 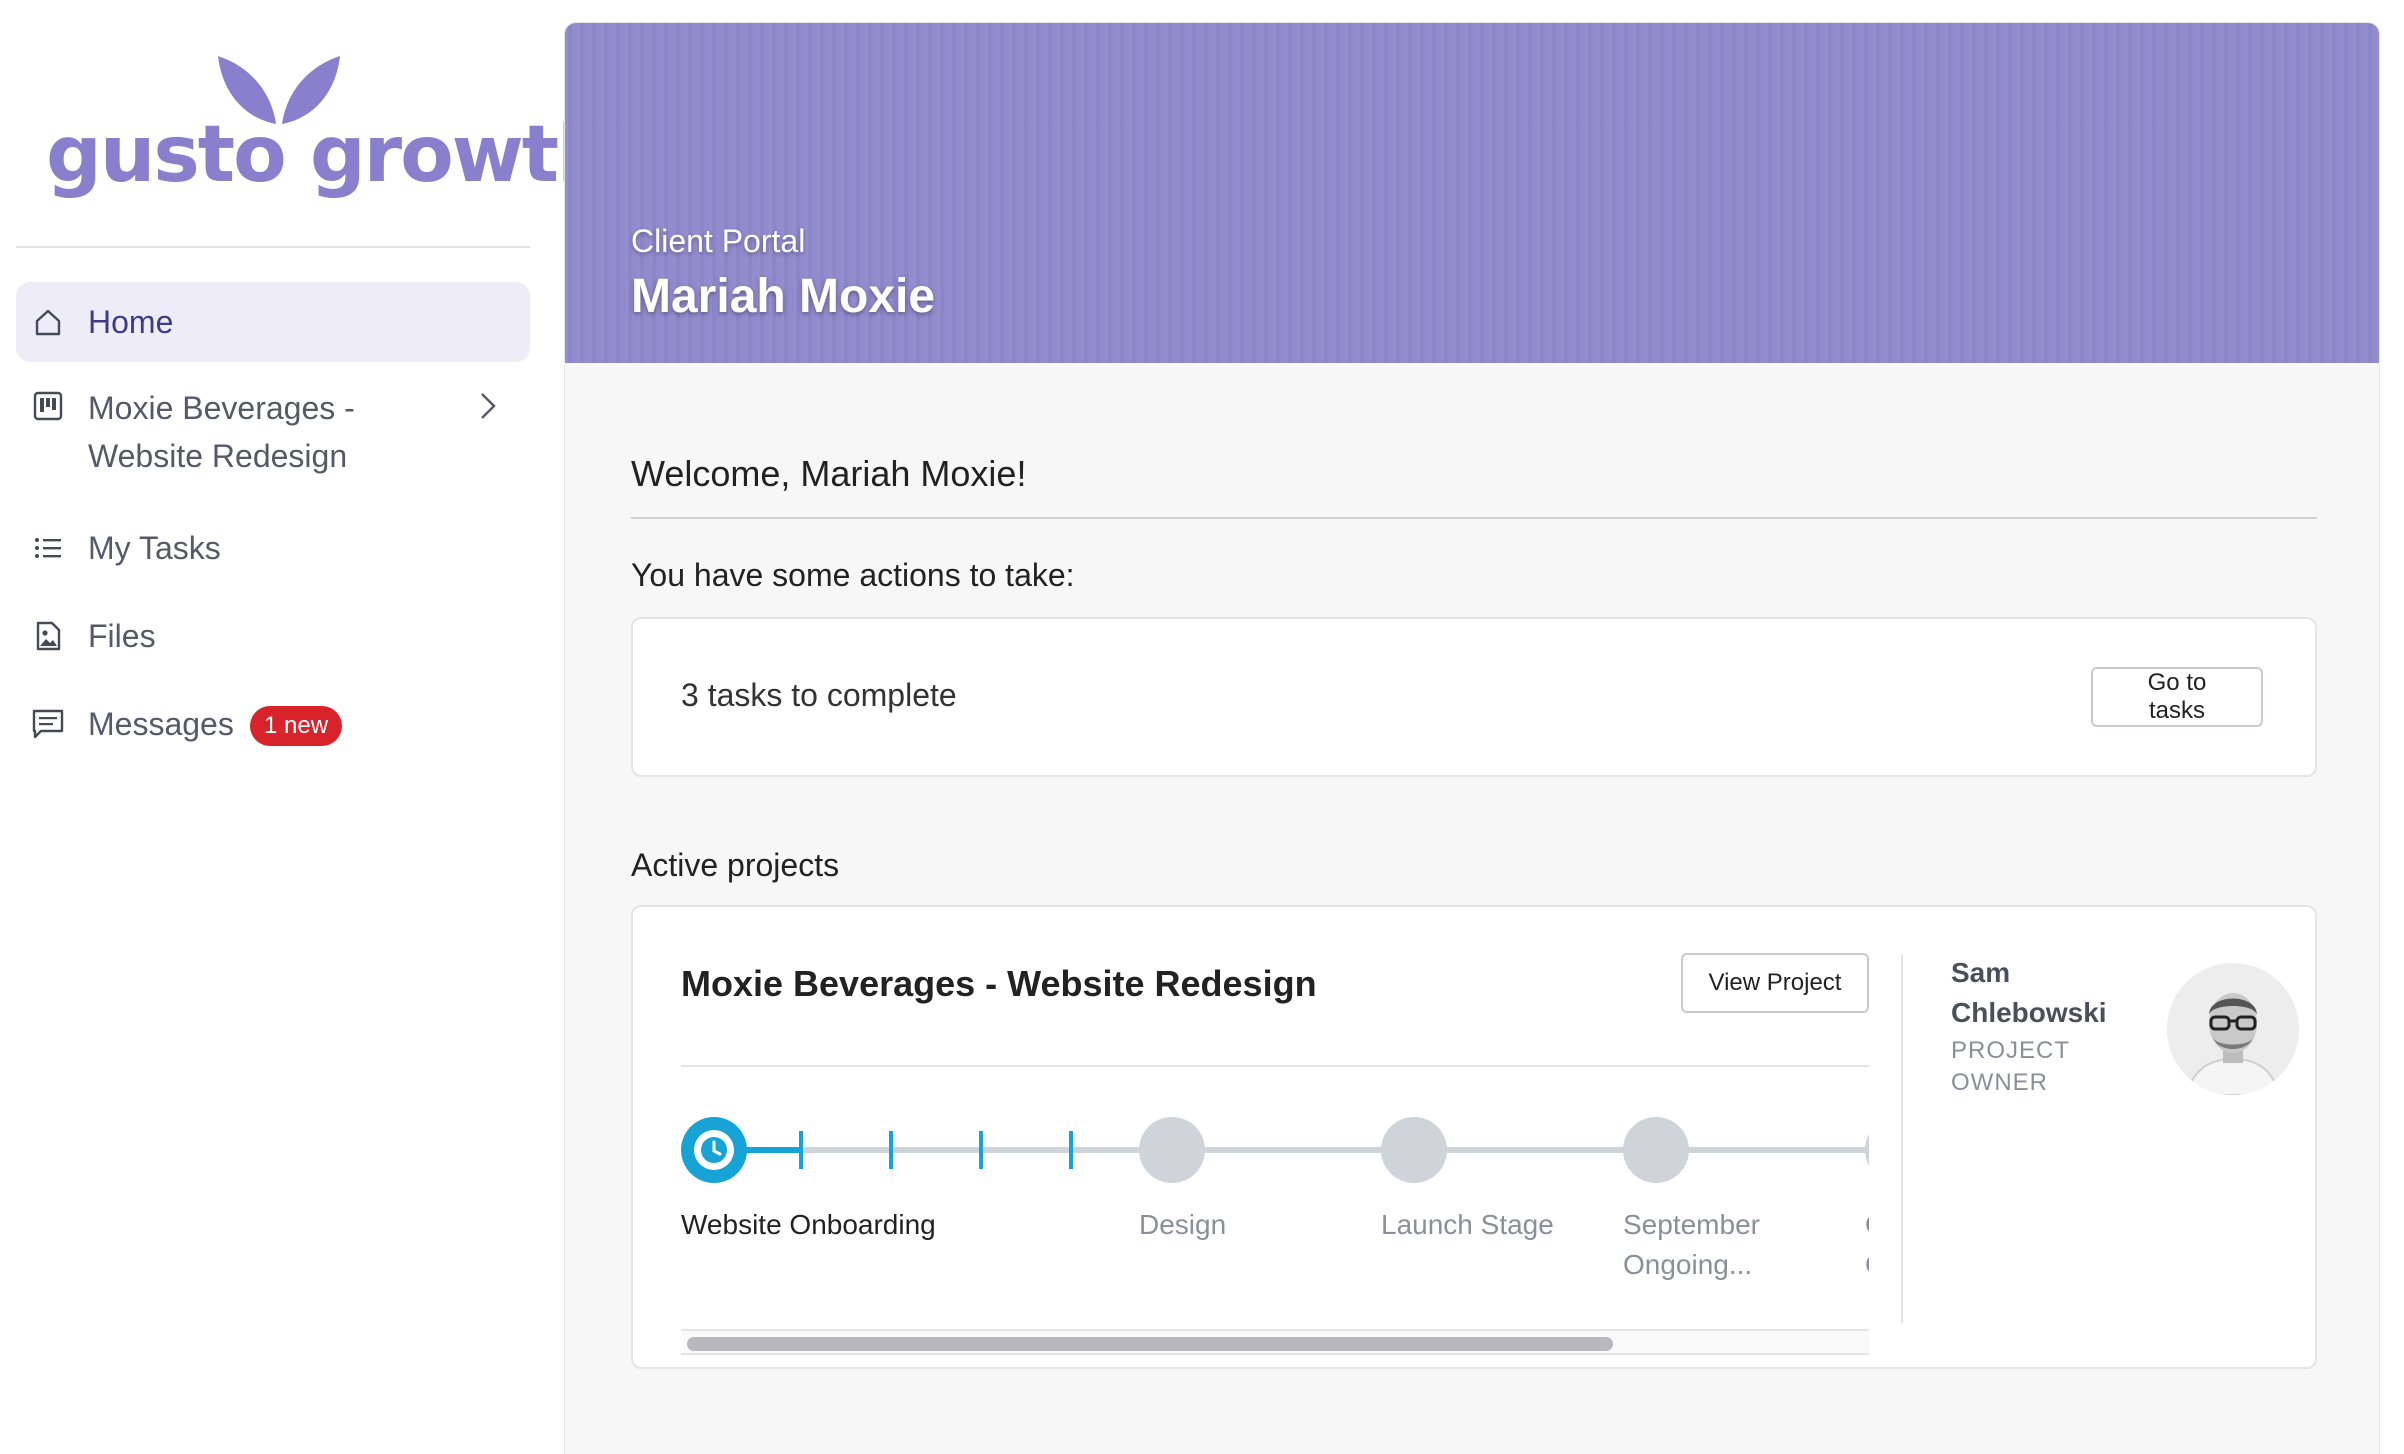 What do you see at coordinates (819, 695) in the screenshot?
I see `tasks-count-text: 3 tasks to complete` at bounding box center [819, 695].